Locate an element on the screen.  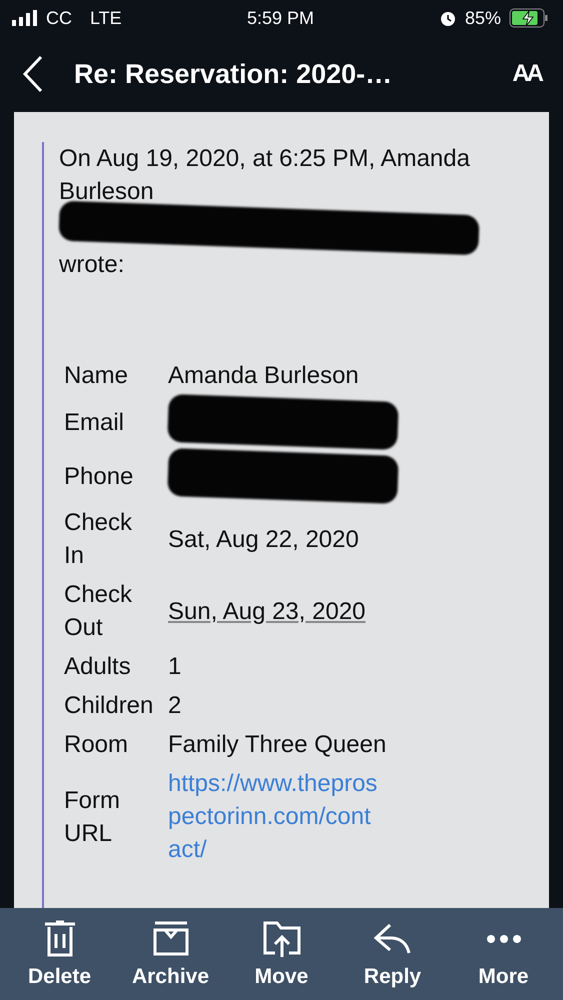
field-label: Room is located at coordinates (97, 745).